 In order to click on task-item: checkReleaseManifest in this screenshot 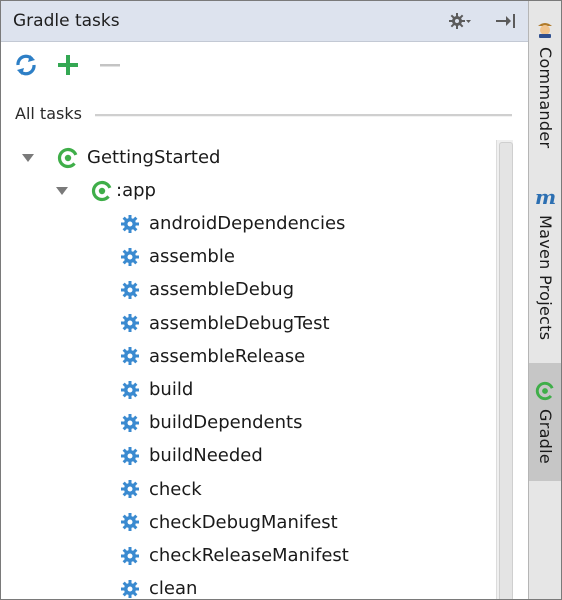, I will do `click(234, 555)`.